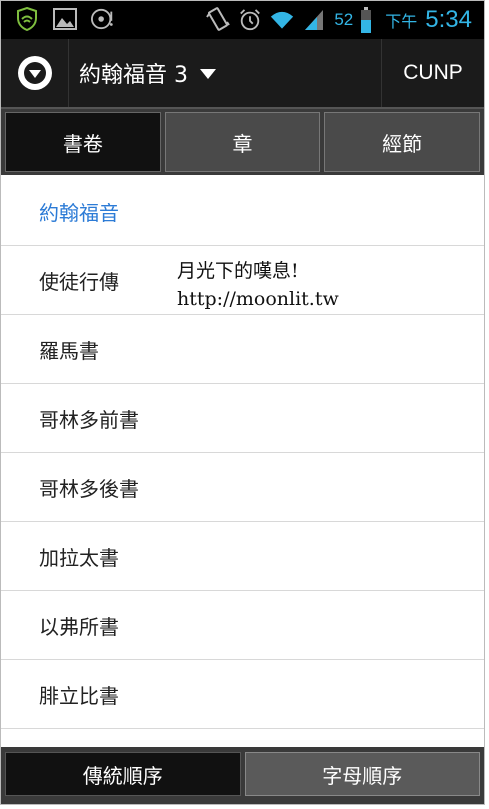 Image resolution: width=489 pixels, height=809 pixels. Describe the element at coordinates (433, 73) in the screenshot. I see `version-button: CUNP` at that location.